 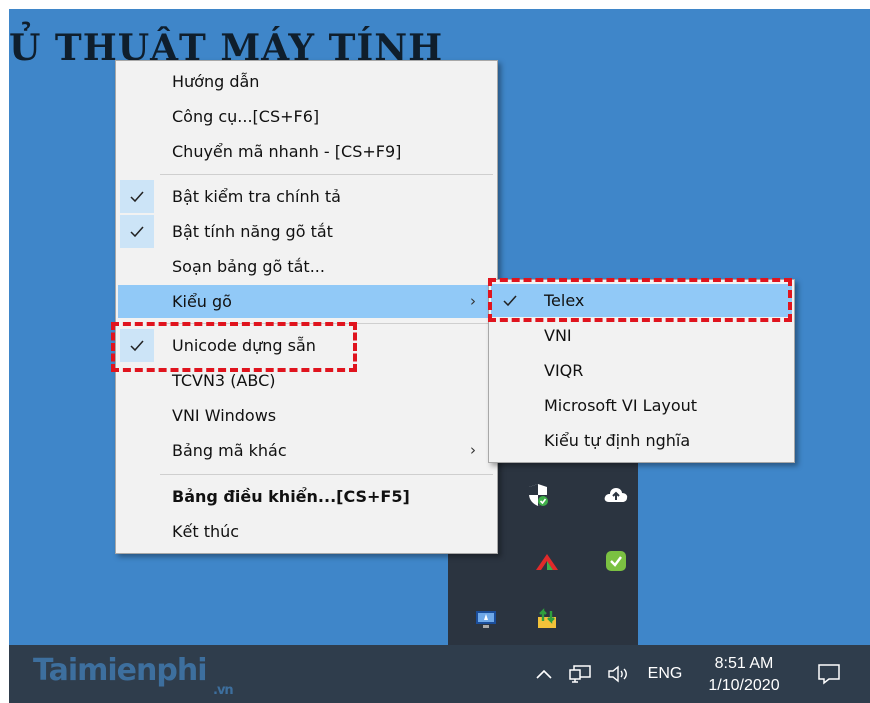 I want to click on taskbar: Taimienphi .vn ENG 8:51 AM 1/10/2020, so click(x=439, y=674).